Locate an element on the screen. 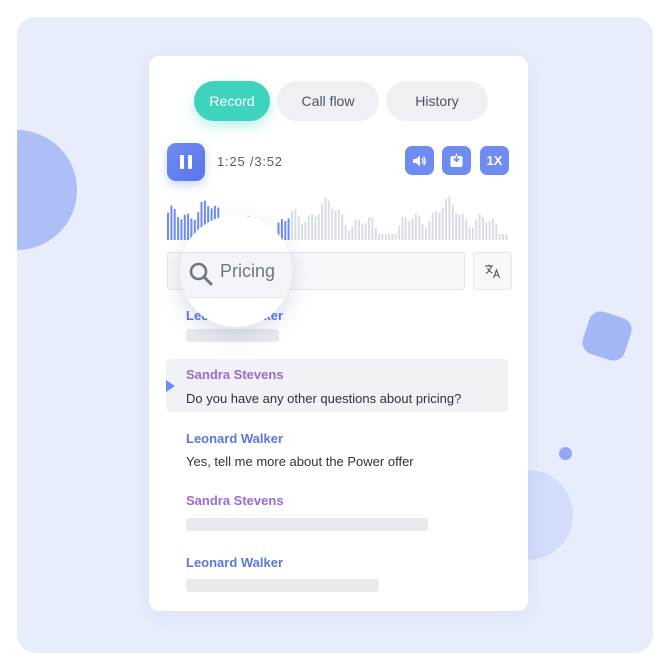  playback-time: 1:25 /3:52 is located at coordinates (250, 161).